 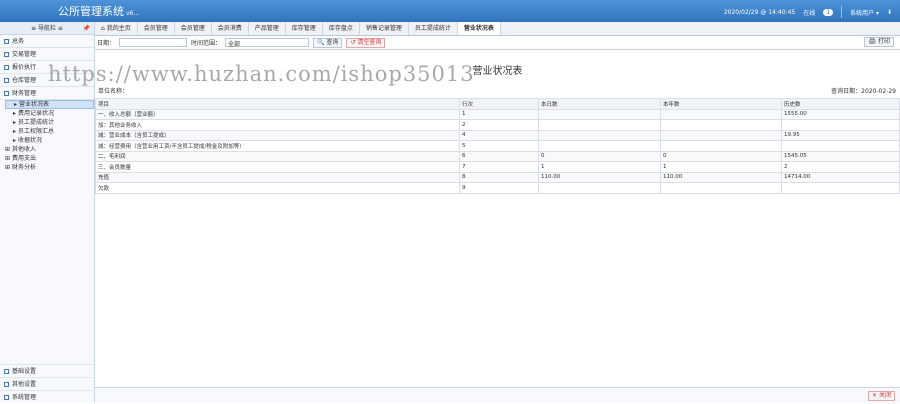 I want to click on sidebar-item-general: 总务, so click(x=47, y=41).